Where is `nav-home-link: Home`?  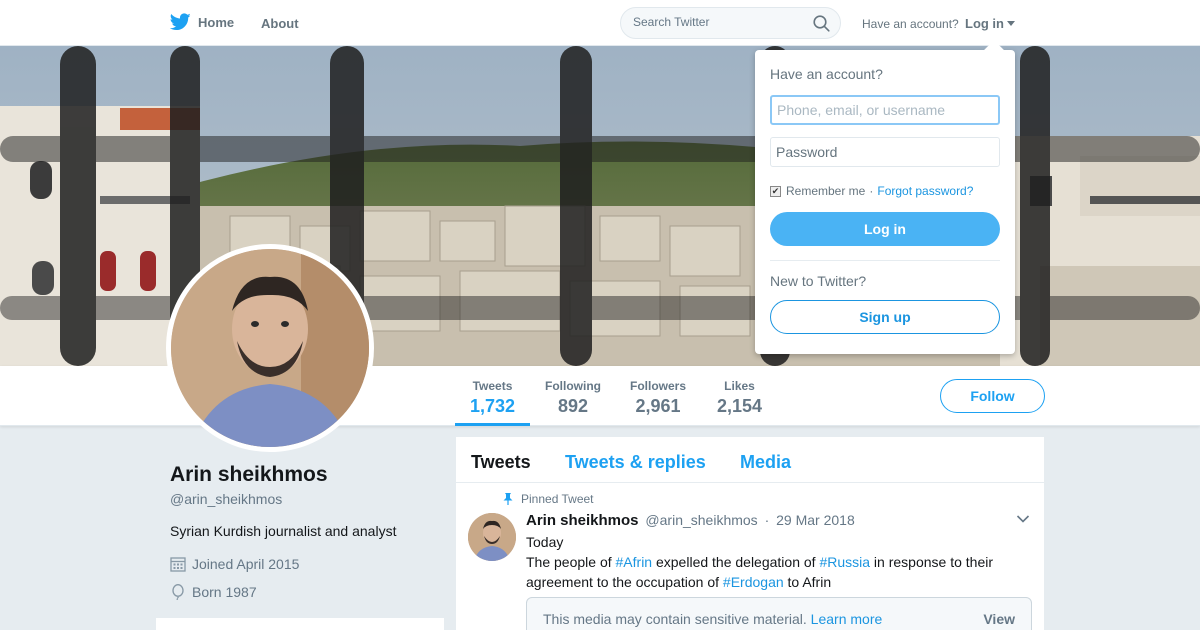 nav-home-link: Home is located at coordinates (202, 22).